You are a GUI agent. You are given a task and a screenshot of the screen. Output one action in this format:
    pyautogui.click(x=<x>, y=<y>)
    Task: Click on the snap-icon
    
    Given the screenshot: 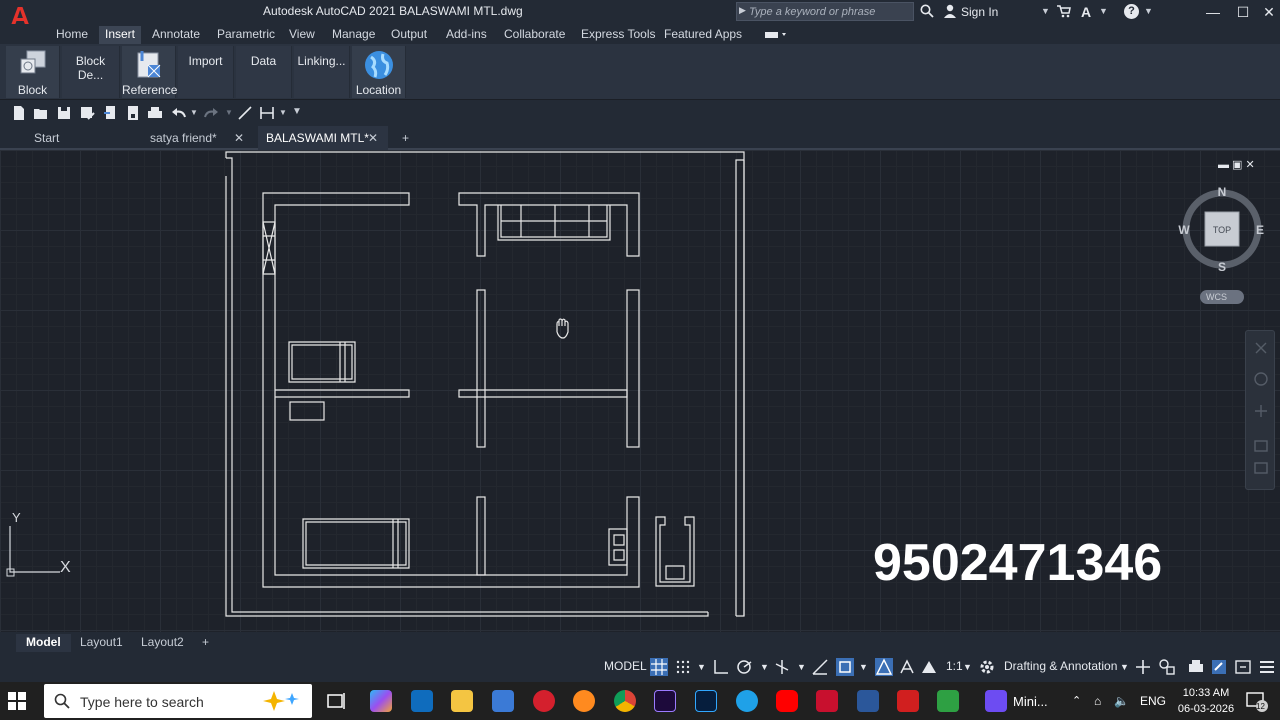 What is the action you would take?
    pyautogui.click(x=683, y=667)
    